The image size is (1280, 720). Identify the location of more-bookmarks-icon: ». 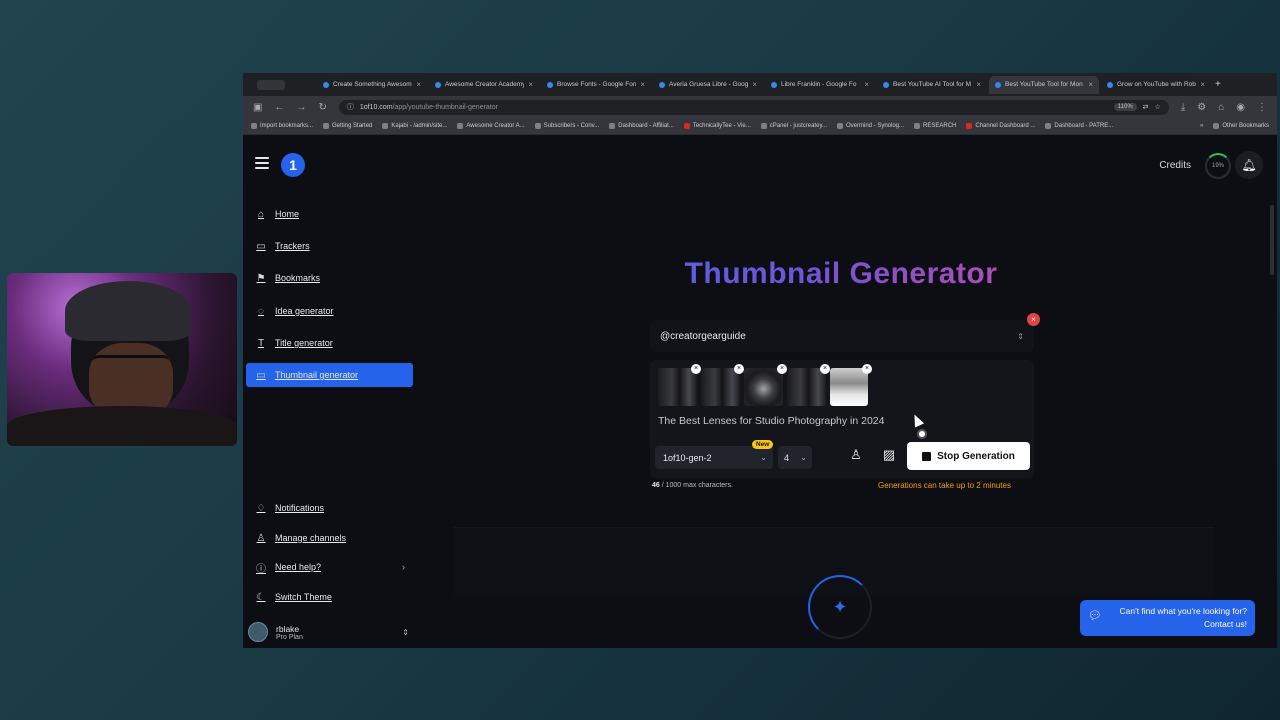
(1201, 126).